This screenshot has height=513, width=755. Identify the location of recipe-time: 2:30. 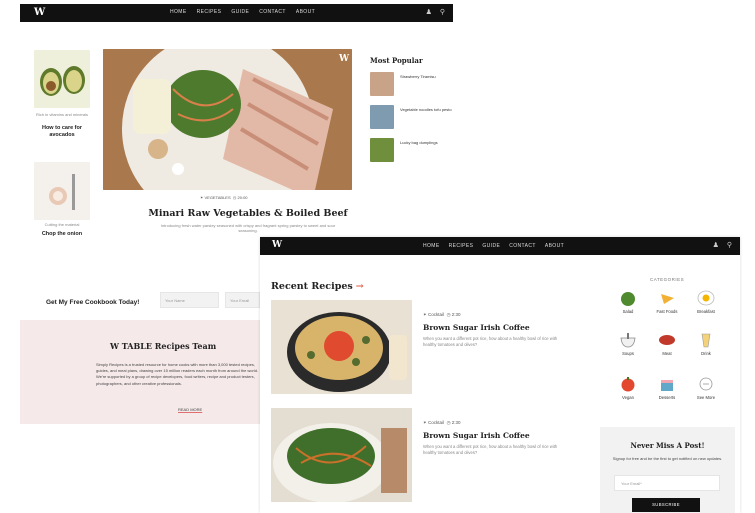
(456, 422).